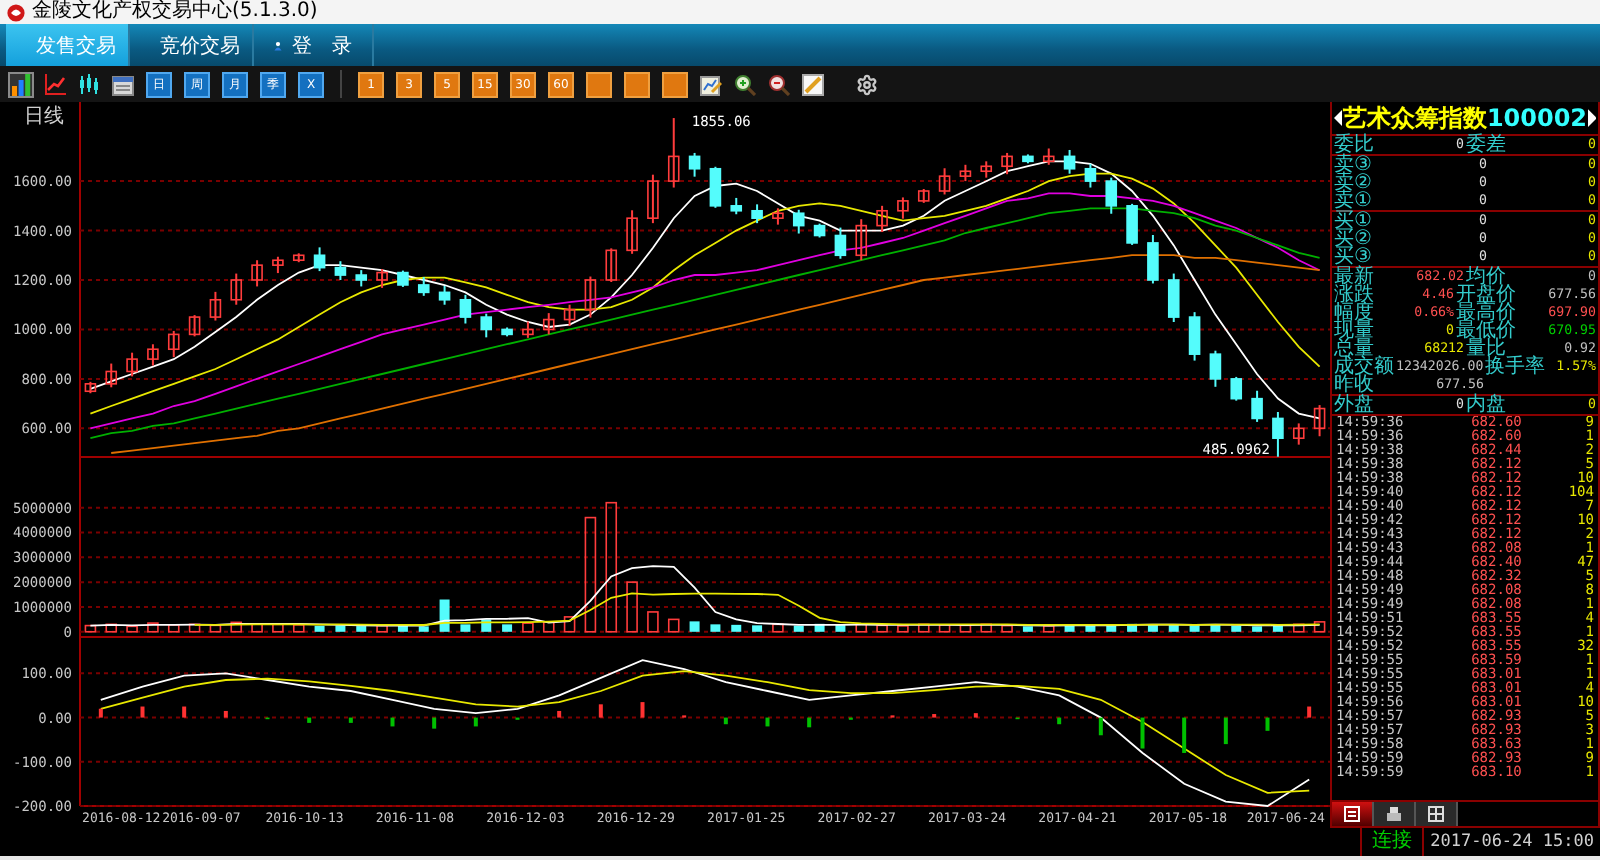 The image size is (1600, 860). What do you see at coordinates (55, 84) in the screenshot?
I see `line-chart-icon` at bounding box center [55, 84].